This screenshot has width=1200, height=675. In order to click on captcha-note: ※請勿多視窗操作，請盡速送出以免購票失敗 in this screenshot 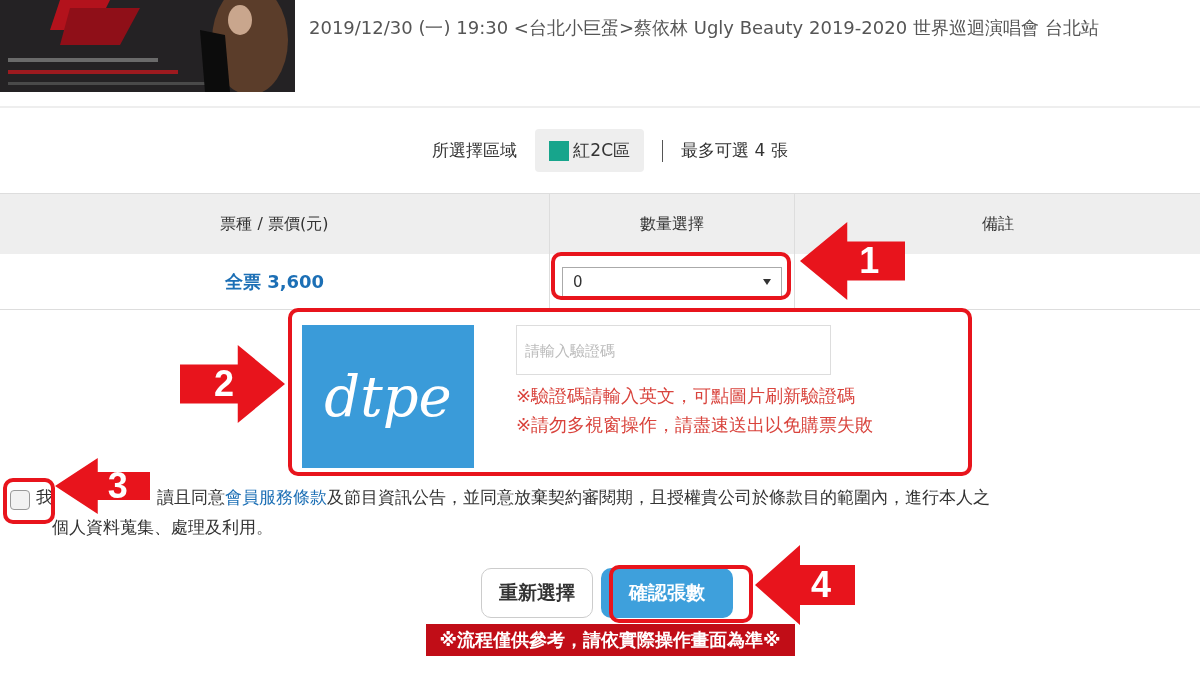, I will do `click(695, 425)`.